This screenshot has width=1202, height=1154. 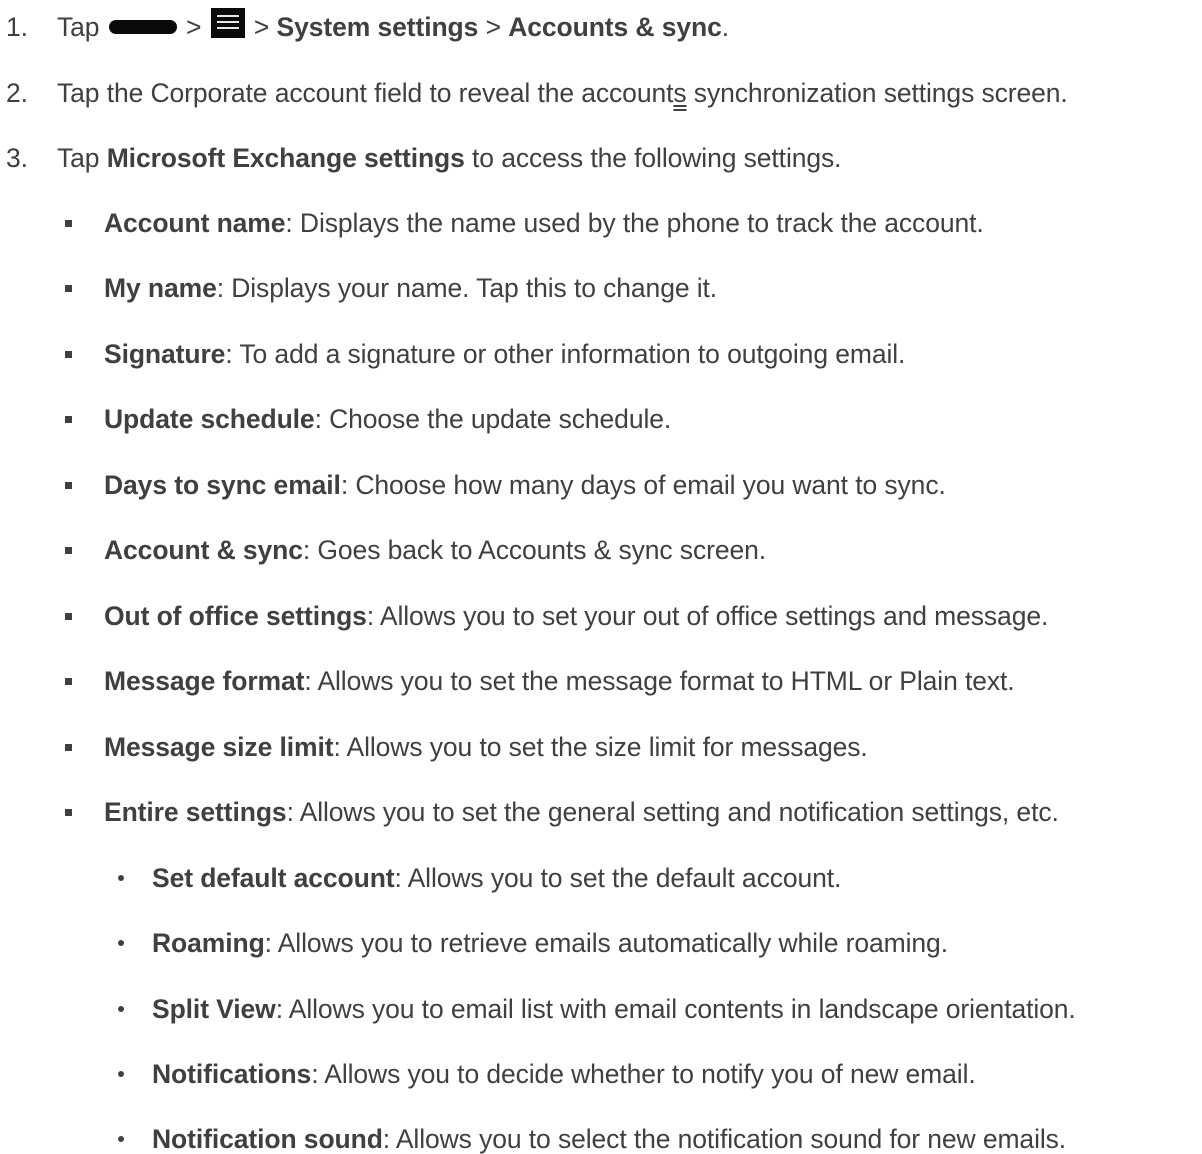 I want to click on accounts-sync-label: Accounts & sync, so click(x=615, y=27).